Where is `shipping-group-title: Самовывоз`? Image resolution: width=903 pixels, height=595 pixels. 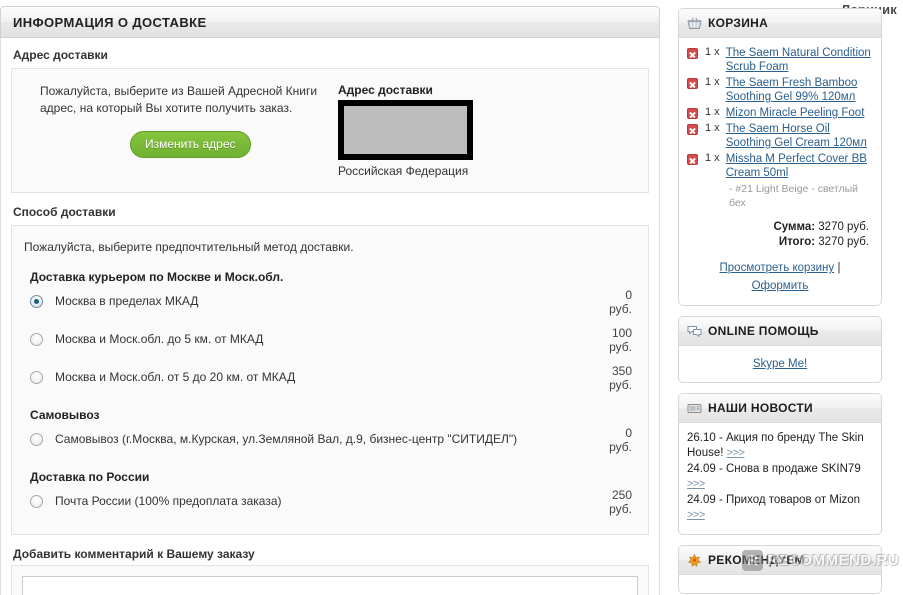 shipping-group-title: Самовывоз is located at coordinates (65, 415).